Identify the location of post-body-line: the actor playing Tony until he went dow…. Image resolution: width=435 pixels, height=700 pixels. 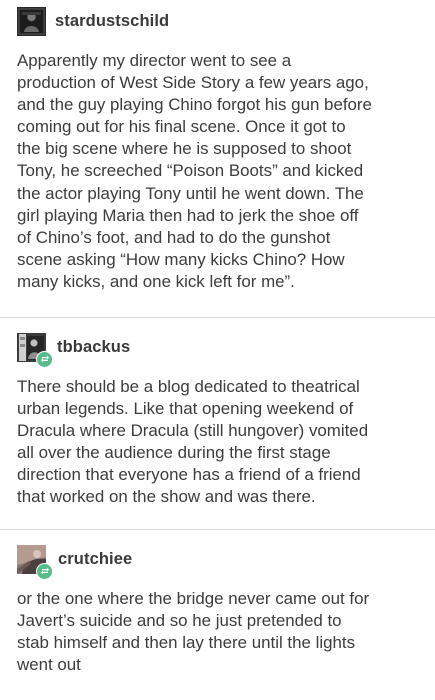
(190, 193).